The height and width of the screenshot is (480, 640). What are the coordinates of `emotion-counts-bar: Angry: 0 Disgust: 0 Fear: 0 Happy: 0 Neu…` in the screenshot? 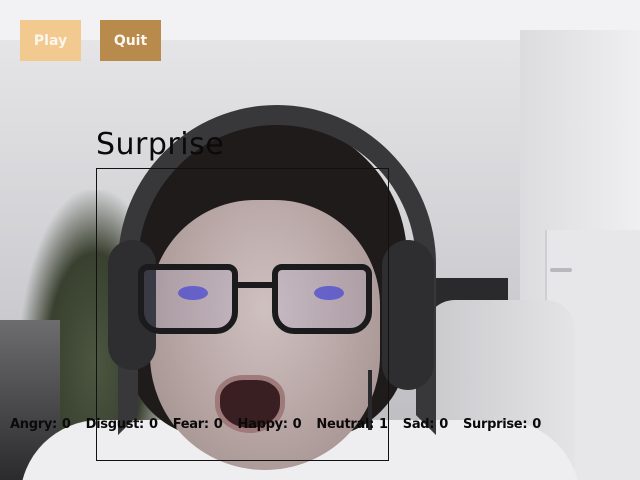 It's located at (275, 426).